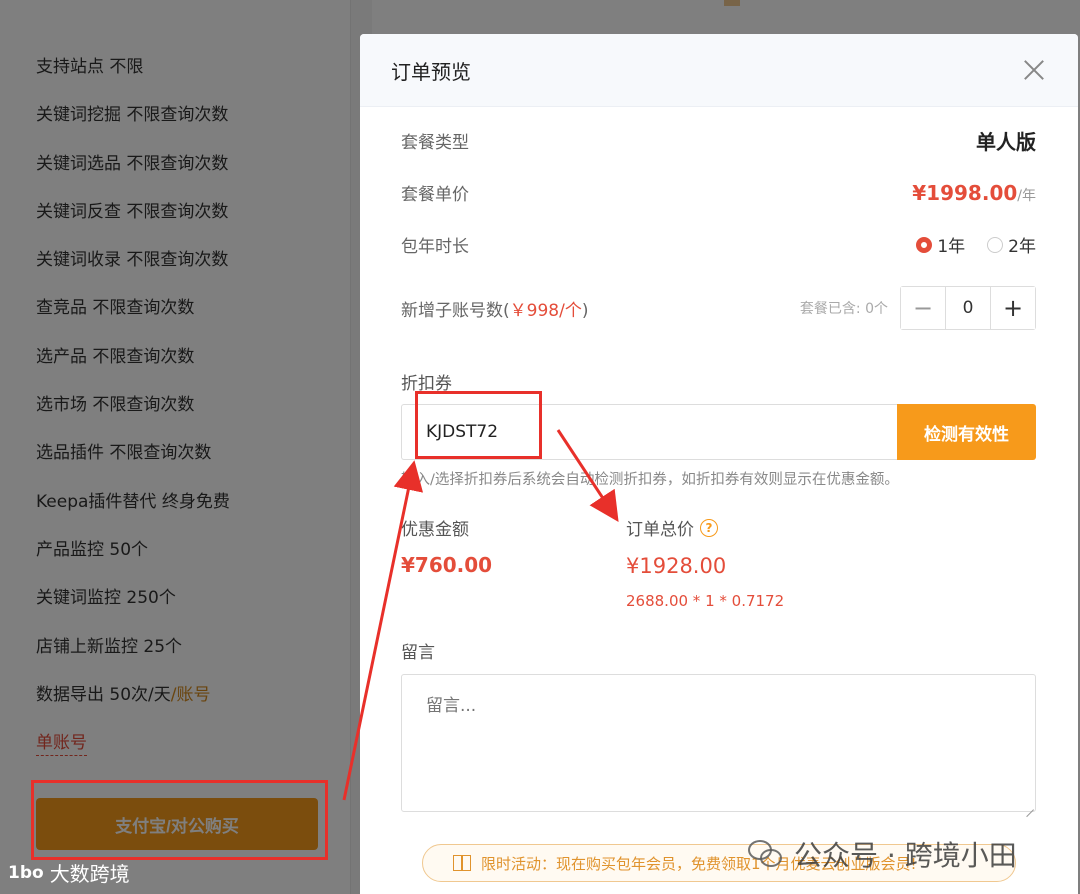 This screenshot has height=894, width=1080. Describe the element at coordinates (995, 244) in the screenshot. I see `radio-unchecked-icon` at that location.